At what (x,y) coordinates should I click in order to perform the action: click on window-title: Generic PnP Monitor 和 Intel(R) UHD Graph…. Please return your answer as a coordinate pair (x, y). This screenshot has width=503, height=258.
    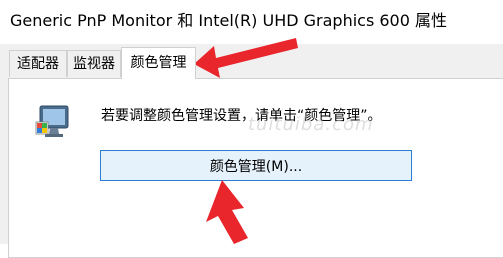
    Looking at the image, I should click on (228, 20).